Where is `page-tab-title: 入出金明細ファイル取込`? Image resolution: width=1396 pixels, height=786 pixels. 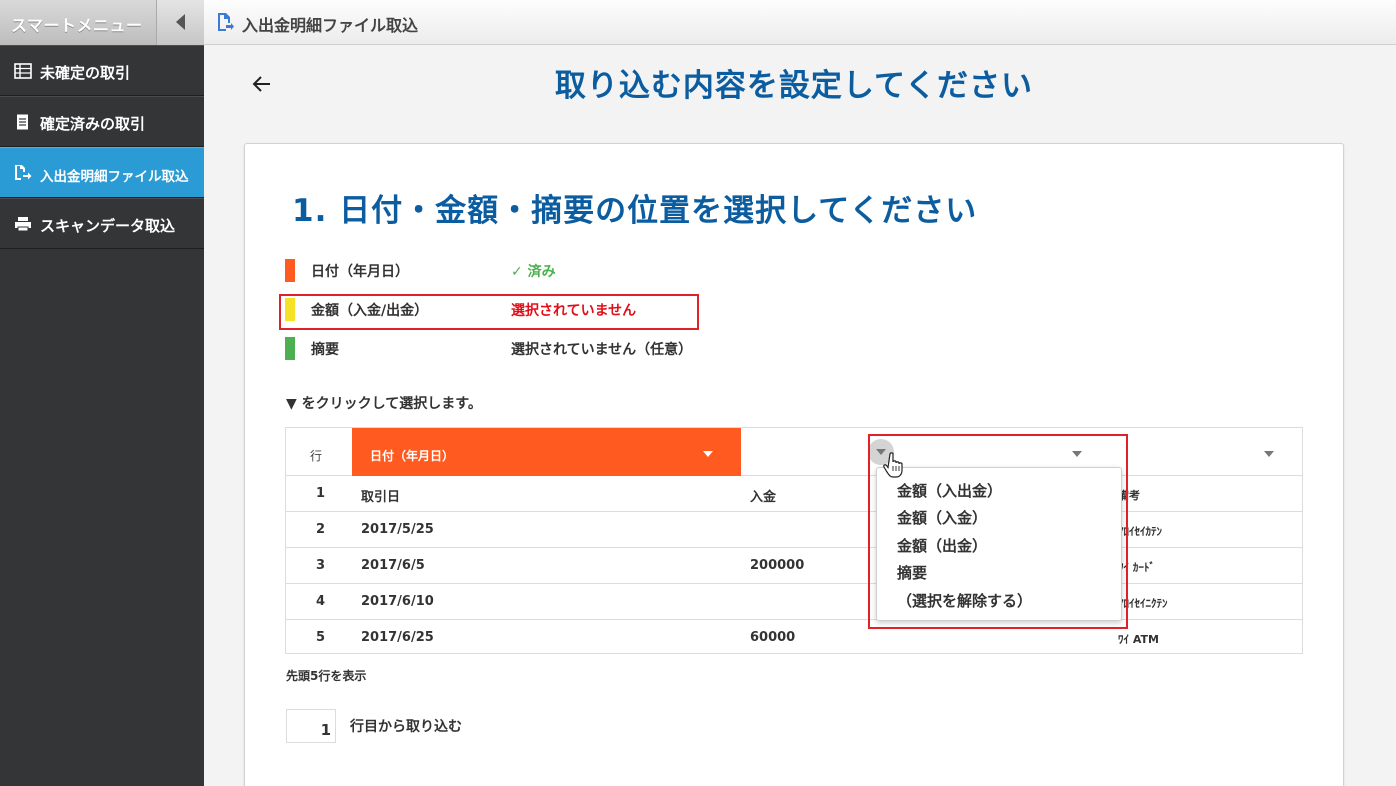
page-tab-title: 入出金明細ファイル取込 is located at coordinates (330, 25).